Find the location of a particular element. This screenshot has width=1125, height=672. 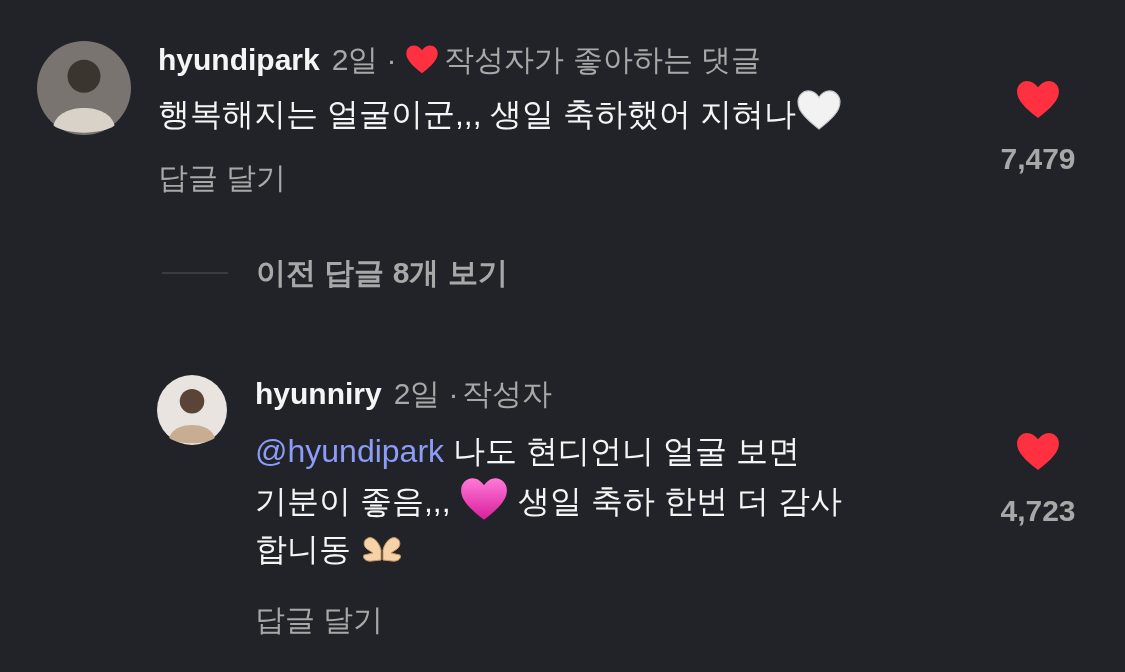

mention-link: @hyundipark is located at coordinates (350, 451).